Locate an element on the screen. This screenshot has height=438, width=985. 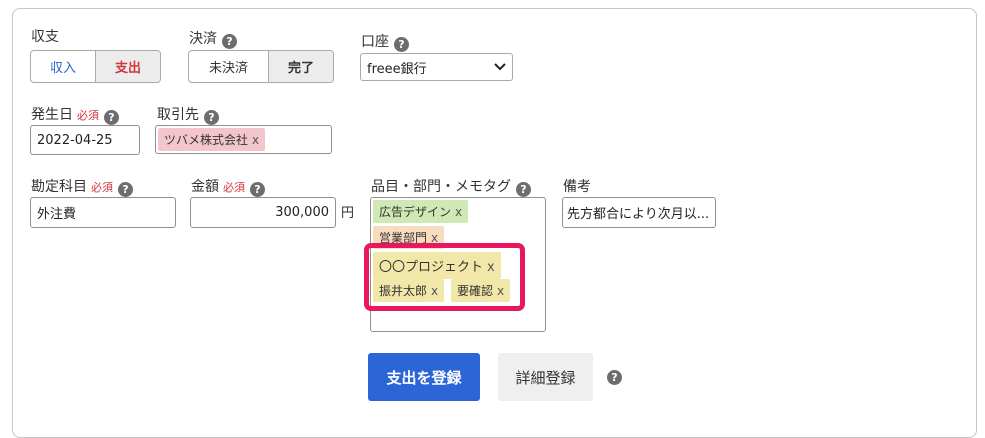
partner-label-wrap: 取引先? is located at coordinates (188, 115).